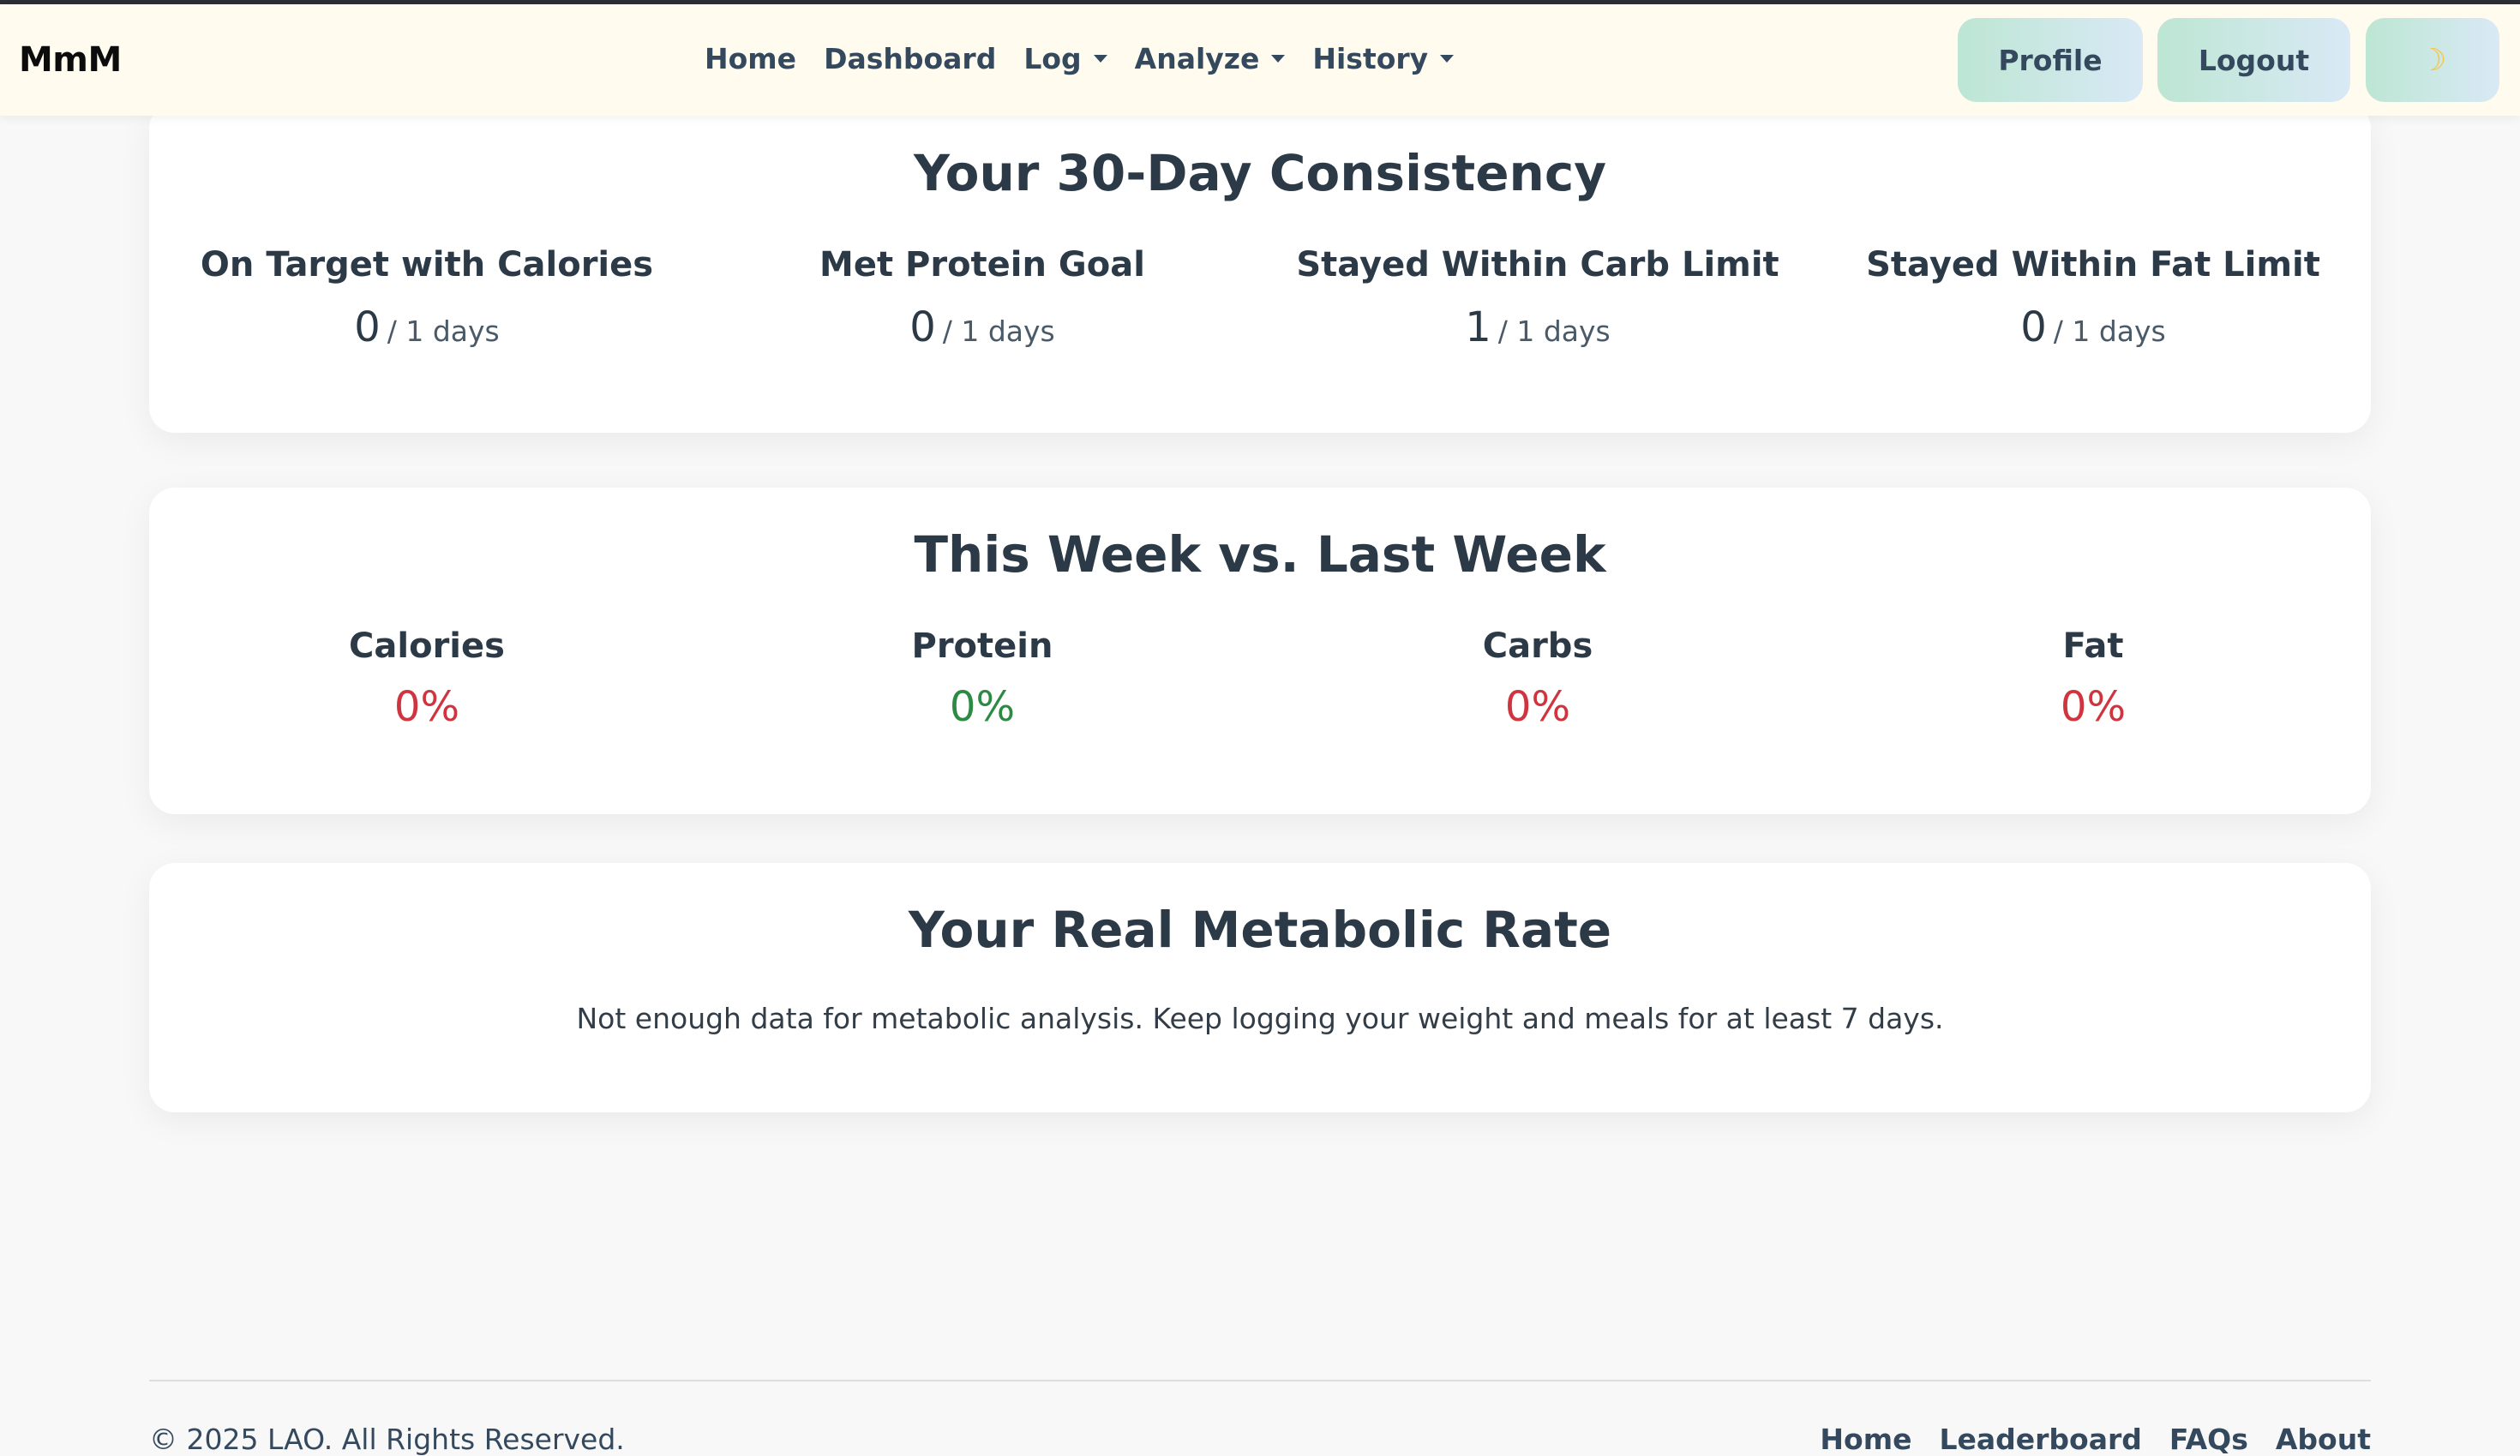 The image size is (2520, 1456). I want to click on stat-fat-limit: Stayed Within Fat Limit 0/ 1 days, so click(2093, 298).